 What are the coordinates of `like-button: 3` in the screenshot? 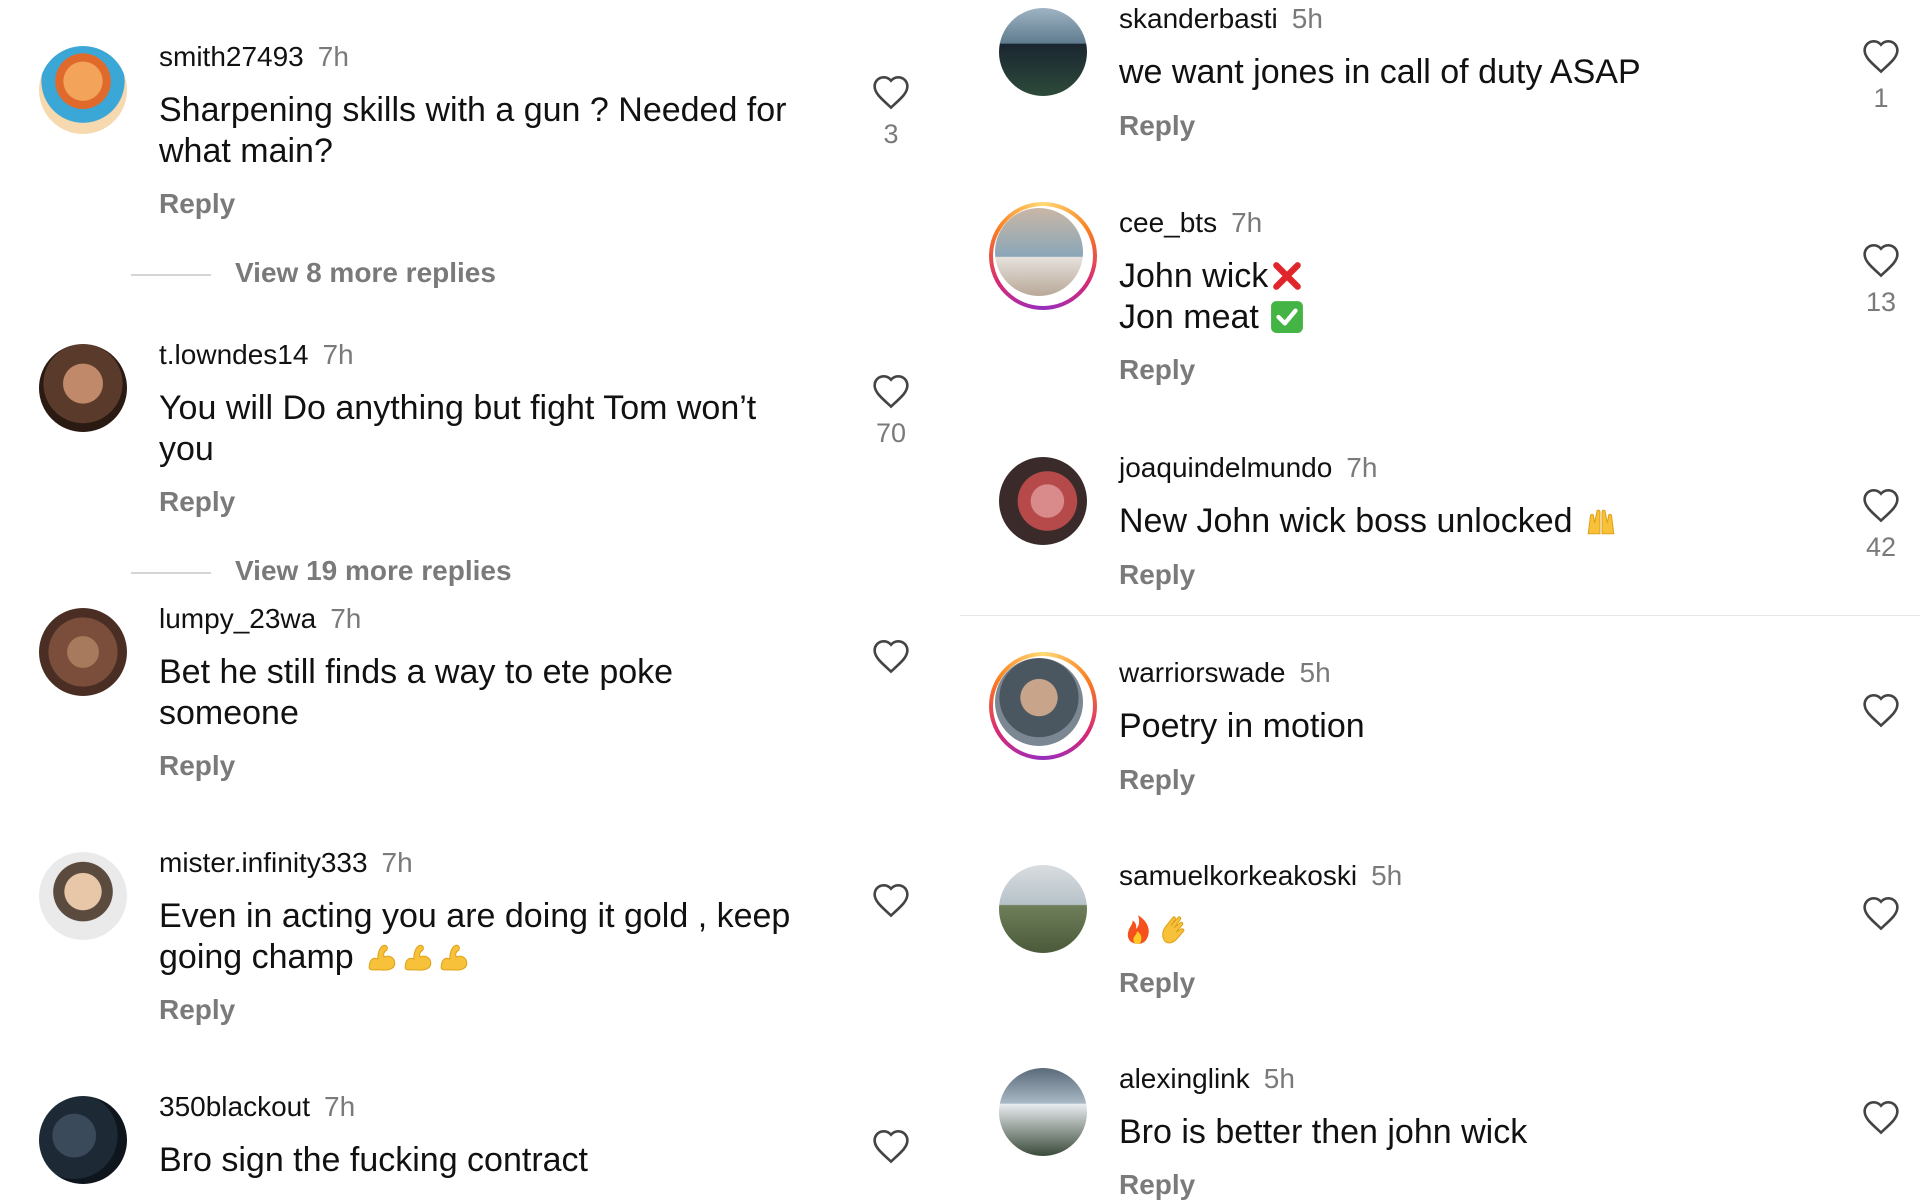 It's located at (891, 112).